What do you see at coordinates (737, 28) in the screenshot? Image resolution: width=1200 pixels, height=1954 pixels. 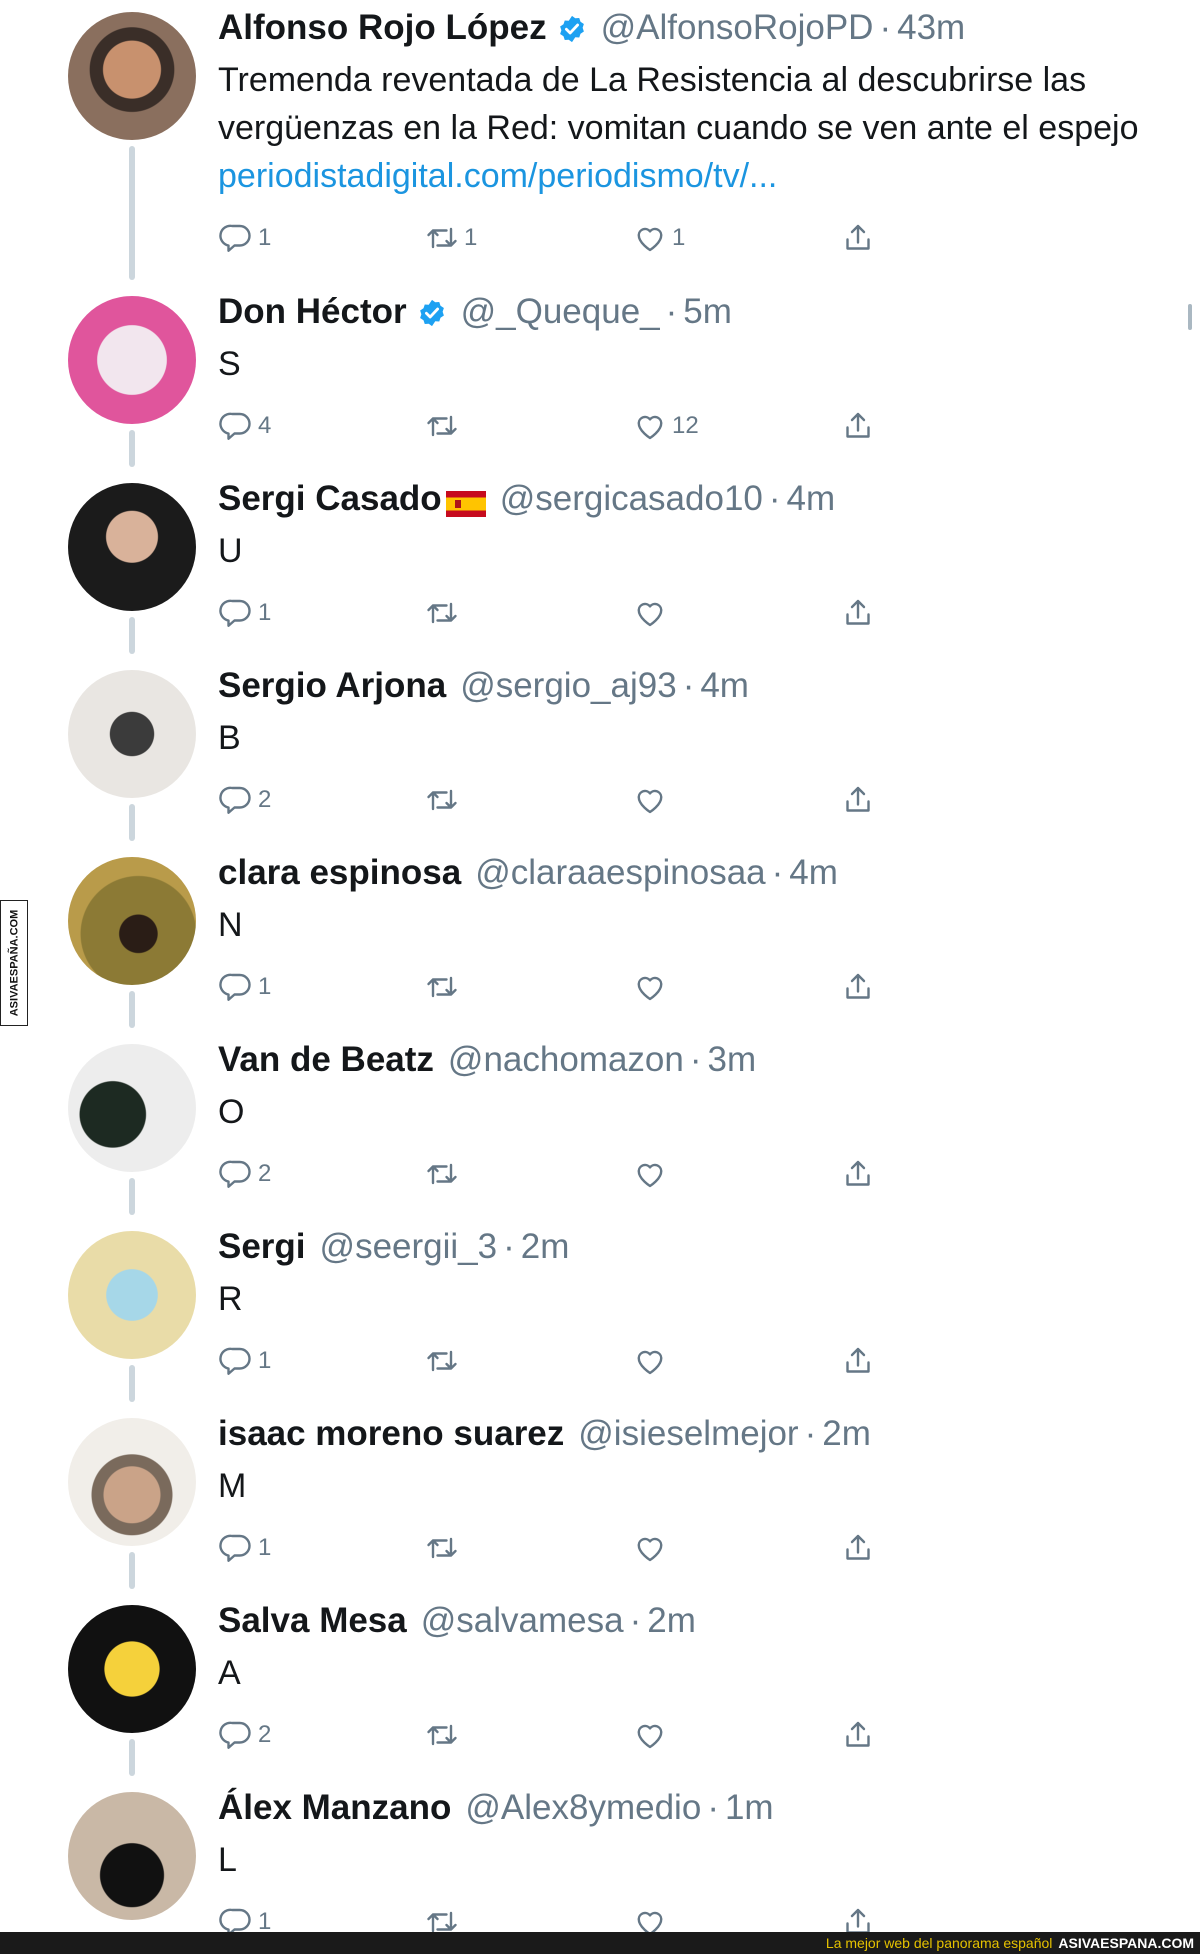 I see `author-handle: @AlfonsoRojoPD` at bounding box center [737, 28].